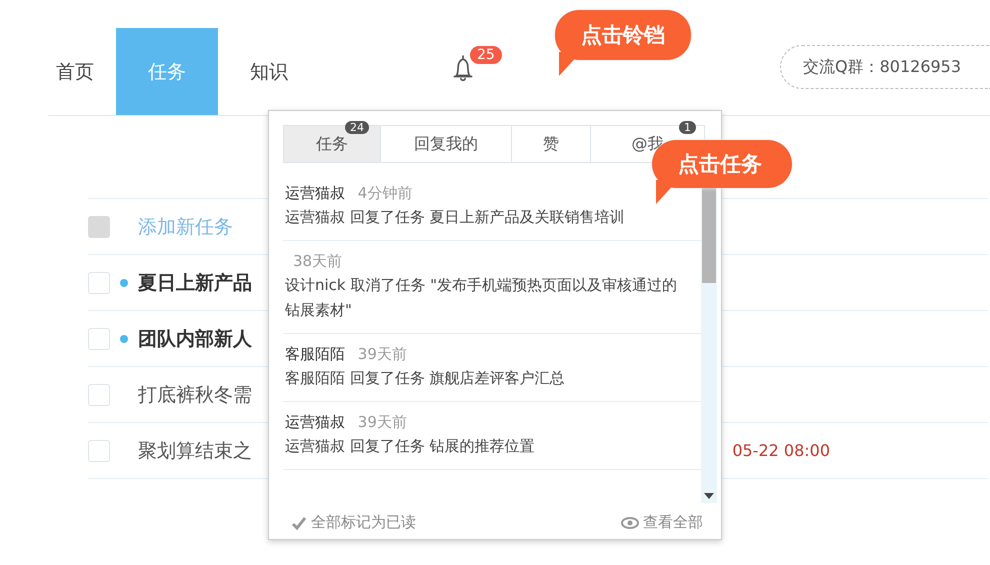  I want to click on timestamp: 4分钟前, so click(385, 193).